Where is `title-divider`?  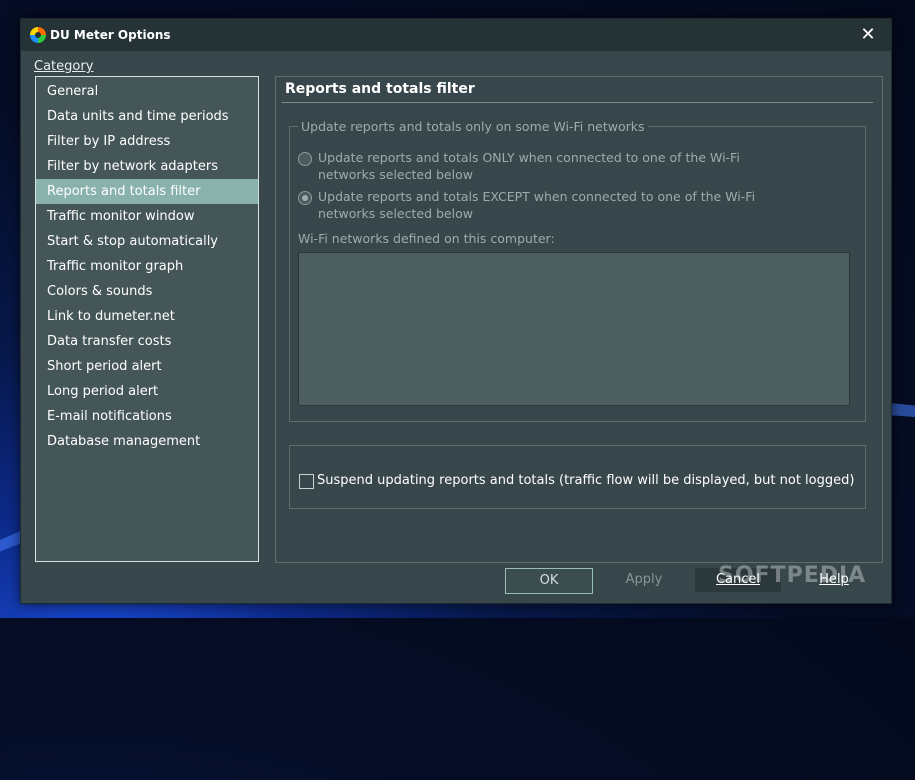
title-divider is located at coordinates (577, 102).